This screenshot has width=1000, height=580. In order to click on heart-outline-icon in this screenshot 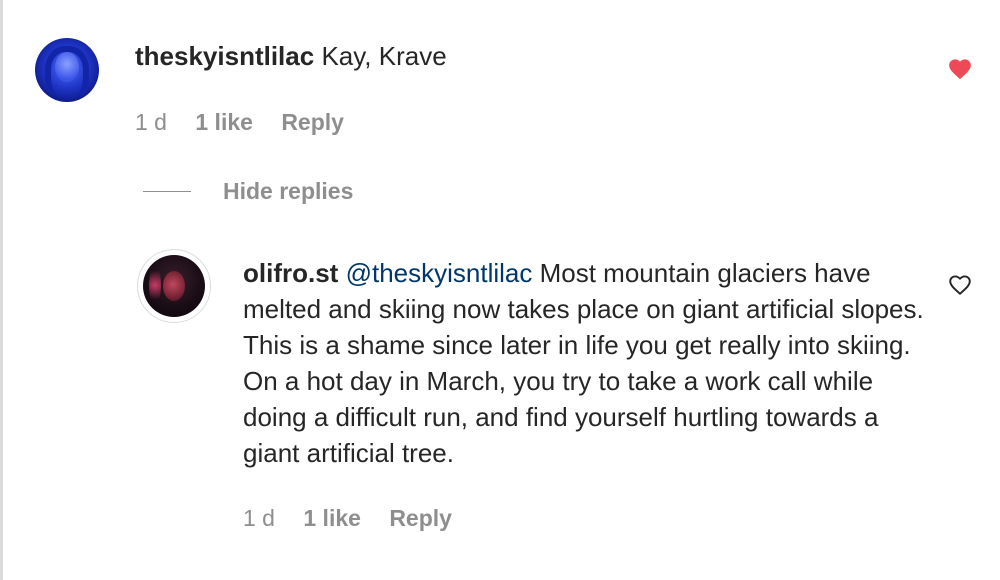, I will do `click(960, 284)`.